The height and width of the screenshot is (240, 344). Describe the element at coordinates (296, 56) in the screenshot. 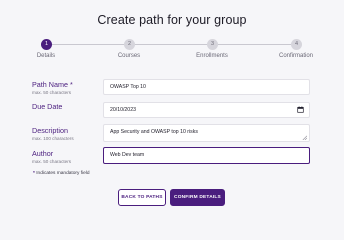

I see `step-4-label: Confirmation` at that location.